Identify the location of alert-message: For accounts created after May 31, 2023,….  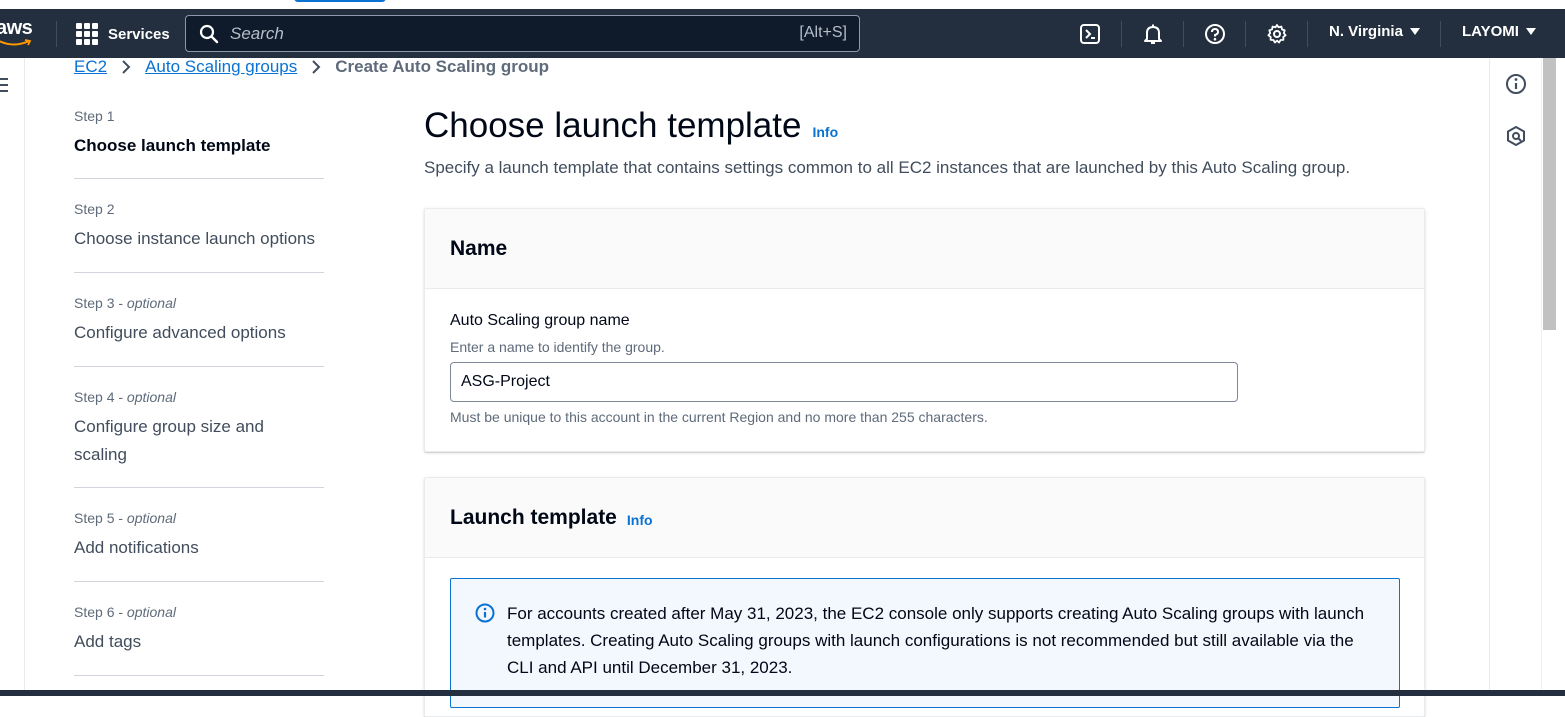
(936, 640).